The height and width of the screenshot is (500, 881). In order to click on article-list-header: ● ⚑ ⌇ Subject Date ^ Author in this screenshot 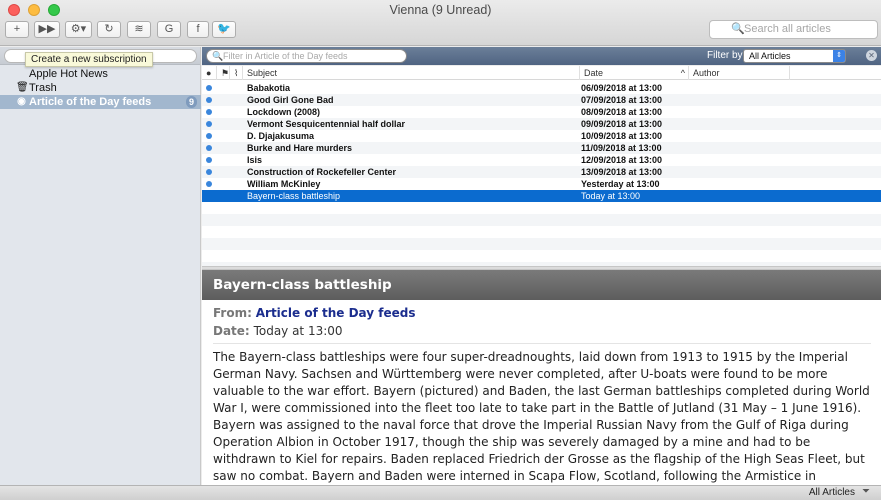, I will do `click(541, 73)`.